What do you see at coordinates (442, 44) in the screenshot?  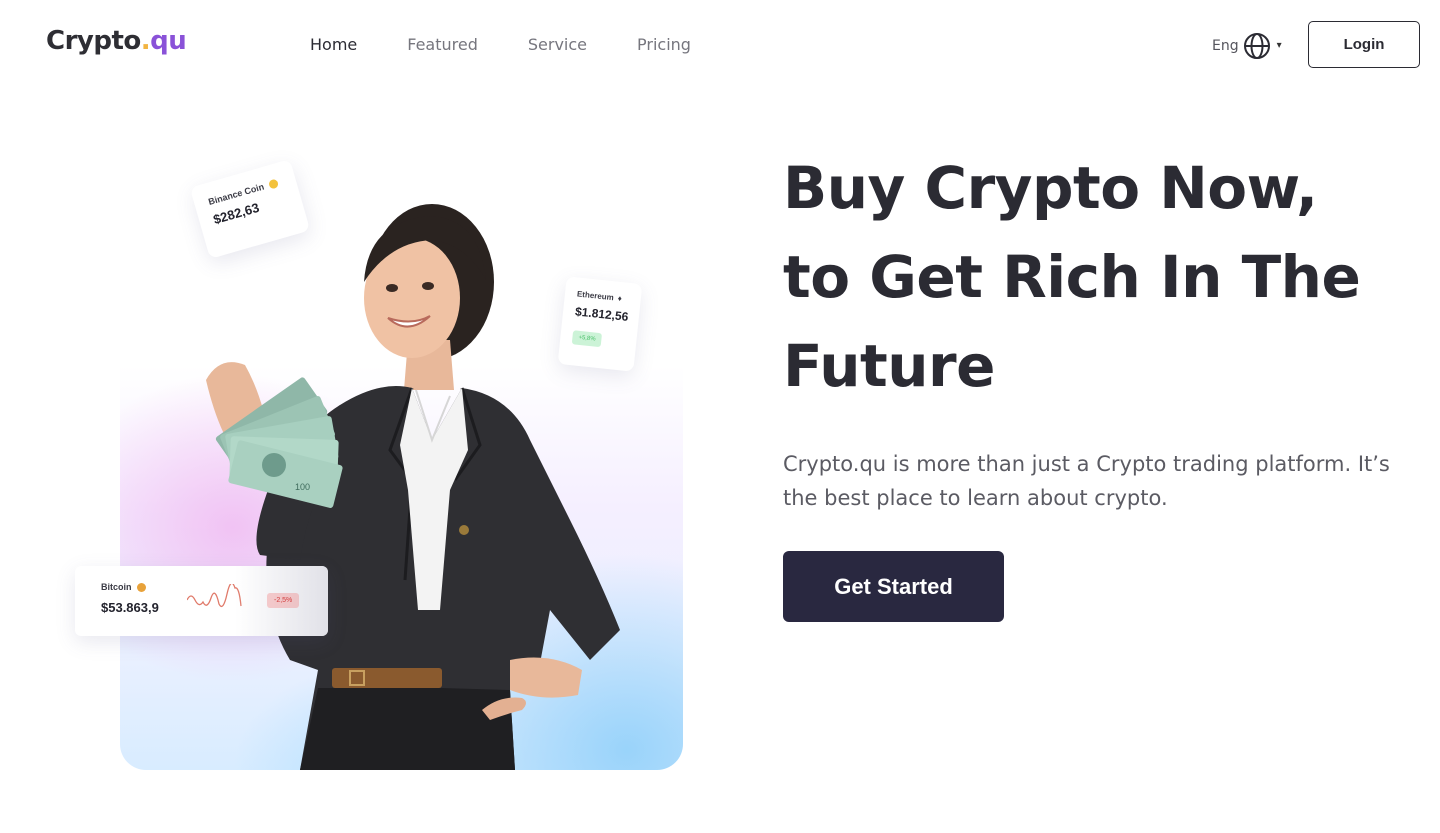 I see `nav-link-featured: Featured` at bounding box center [442, 44].